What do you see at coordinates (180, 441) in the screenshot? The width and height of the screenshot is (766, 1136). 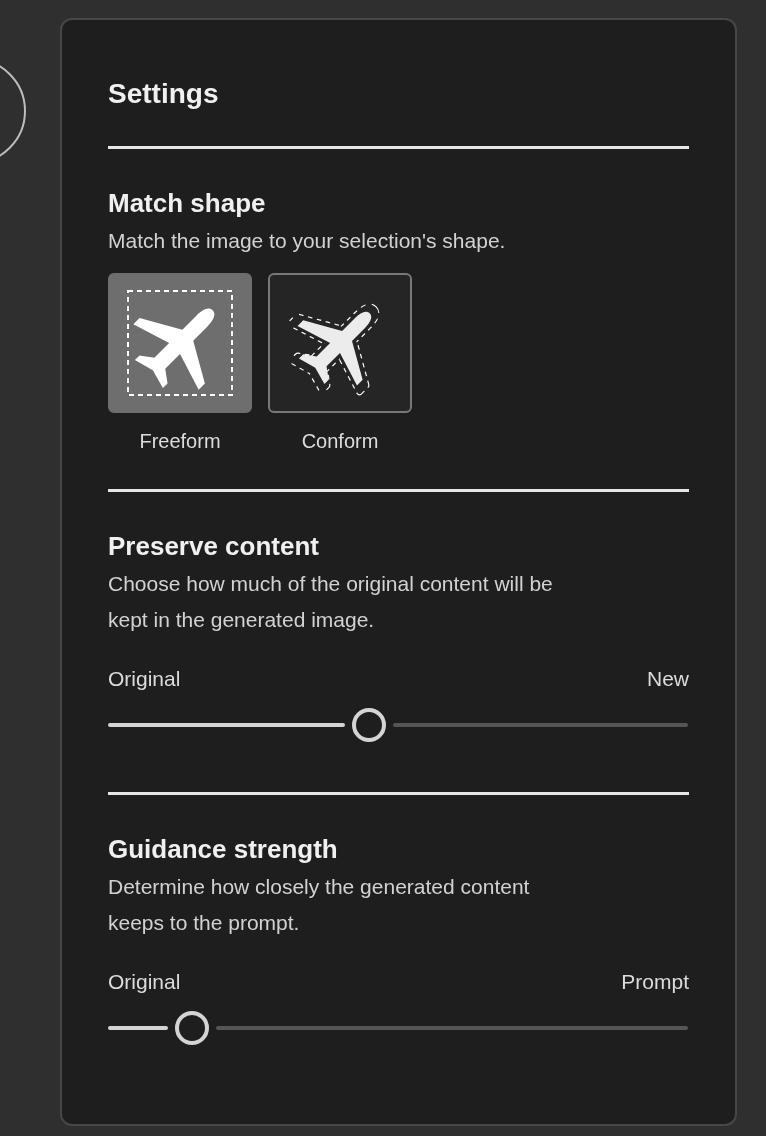 I see `option-label: Freeform` at bounding box center [180, 441].